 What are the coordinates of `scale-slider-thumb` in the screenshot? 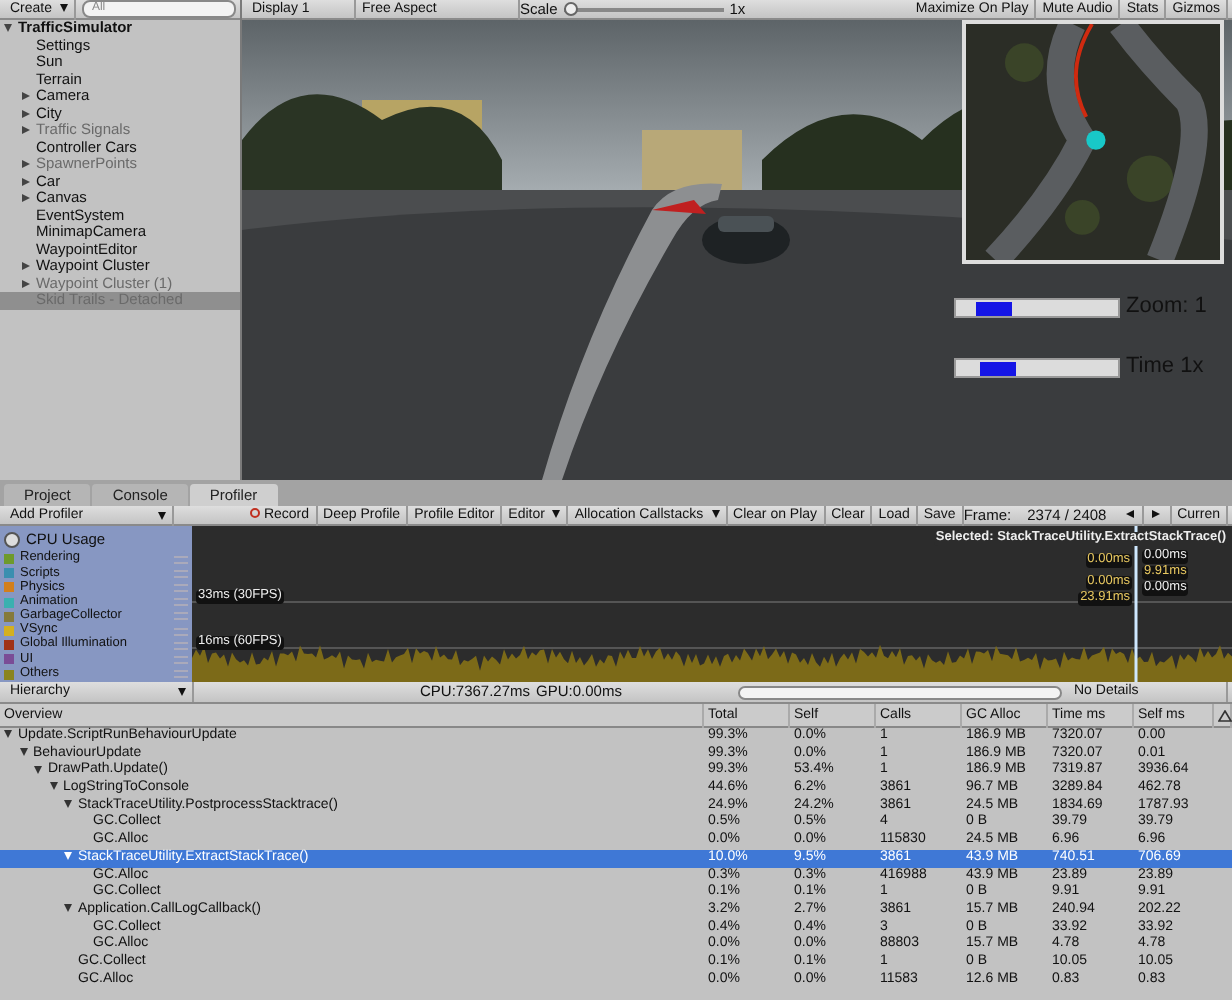 It's located at (570, 8).